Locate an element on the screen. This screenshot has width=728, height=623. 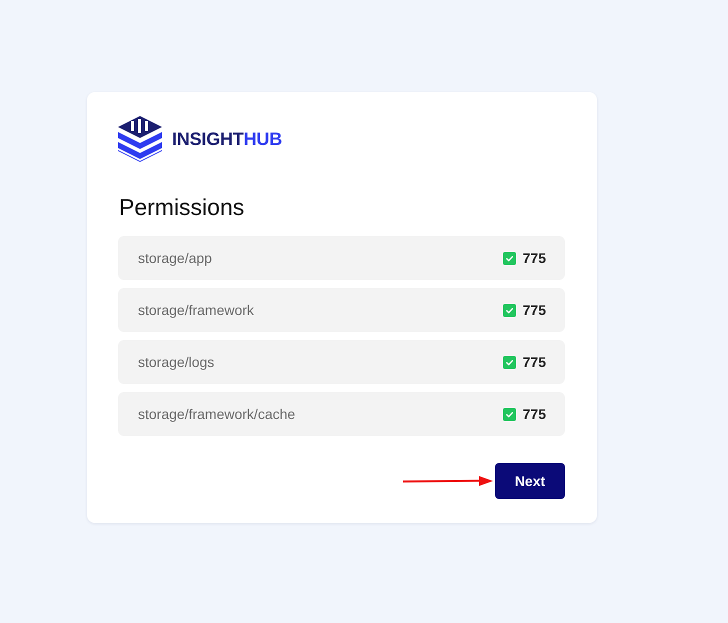
folder-path: storage/framework/cache is located at coordinates (217, 414).